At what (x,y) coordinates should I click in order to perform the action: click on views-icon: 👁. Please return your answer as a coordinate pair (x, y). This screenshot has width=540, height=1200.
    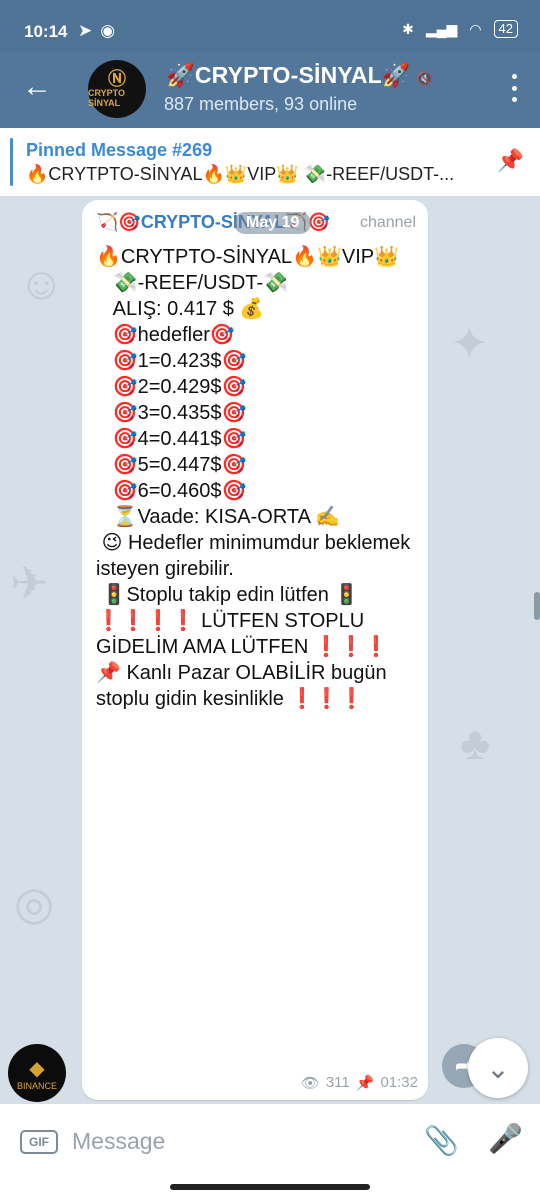
    Looking at the image, I should click on (310, 1083).